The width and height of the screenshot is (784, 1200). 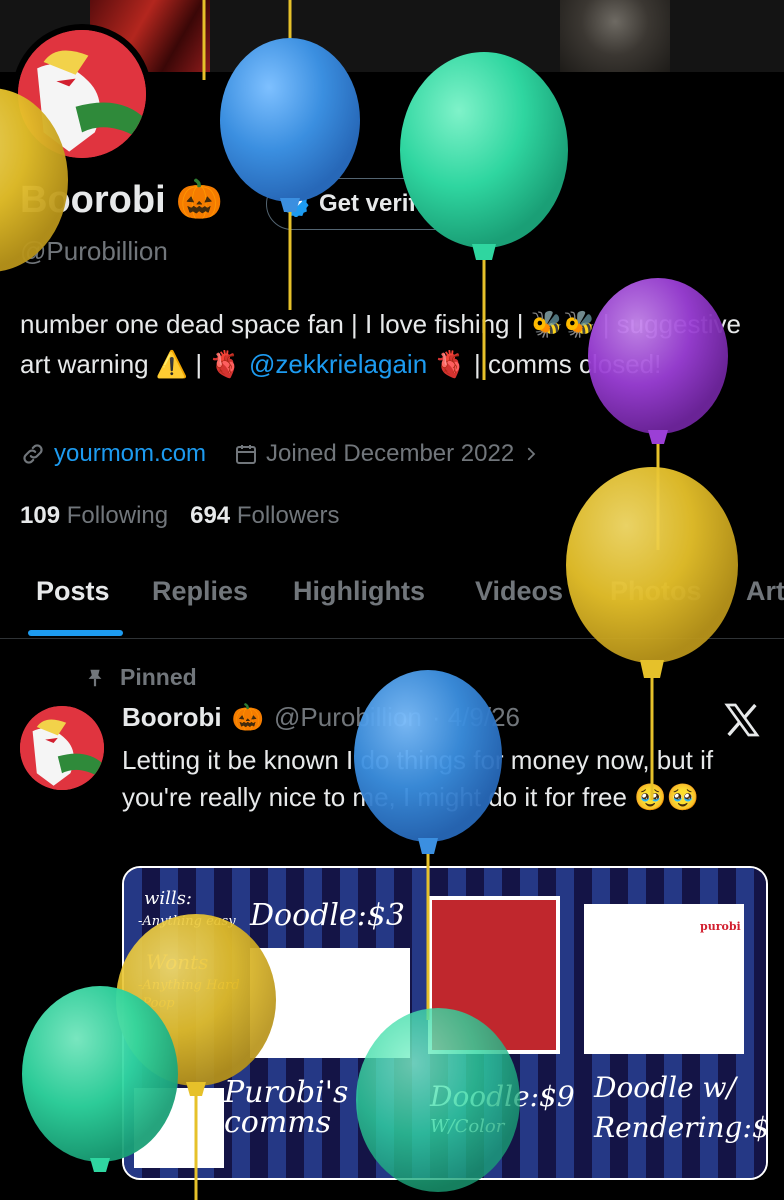 I want to click on post-author-avatar, so click(x=62, y=748).